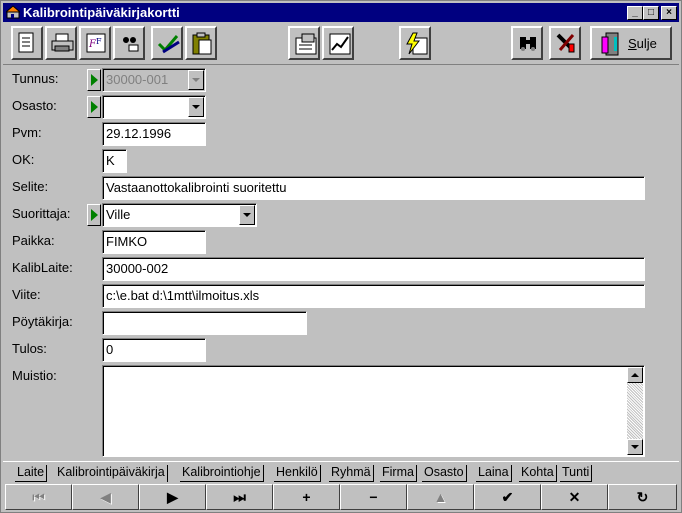 Image resolution: width=682 pixels, height=513 pixels. I want to click on app-icon, so click(13, 12).